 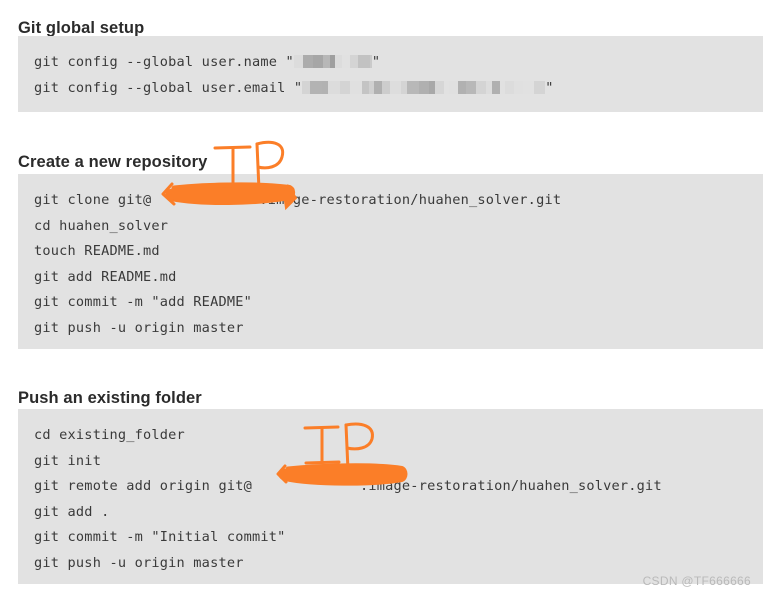 I want to click on section-heading-push-an-existing-folder: Push an existing folder, so click(x=110, y=397).